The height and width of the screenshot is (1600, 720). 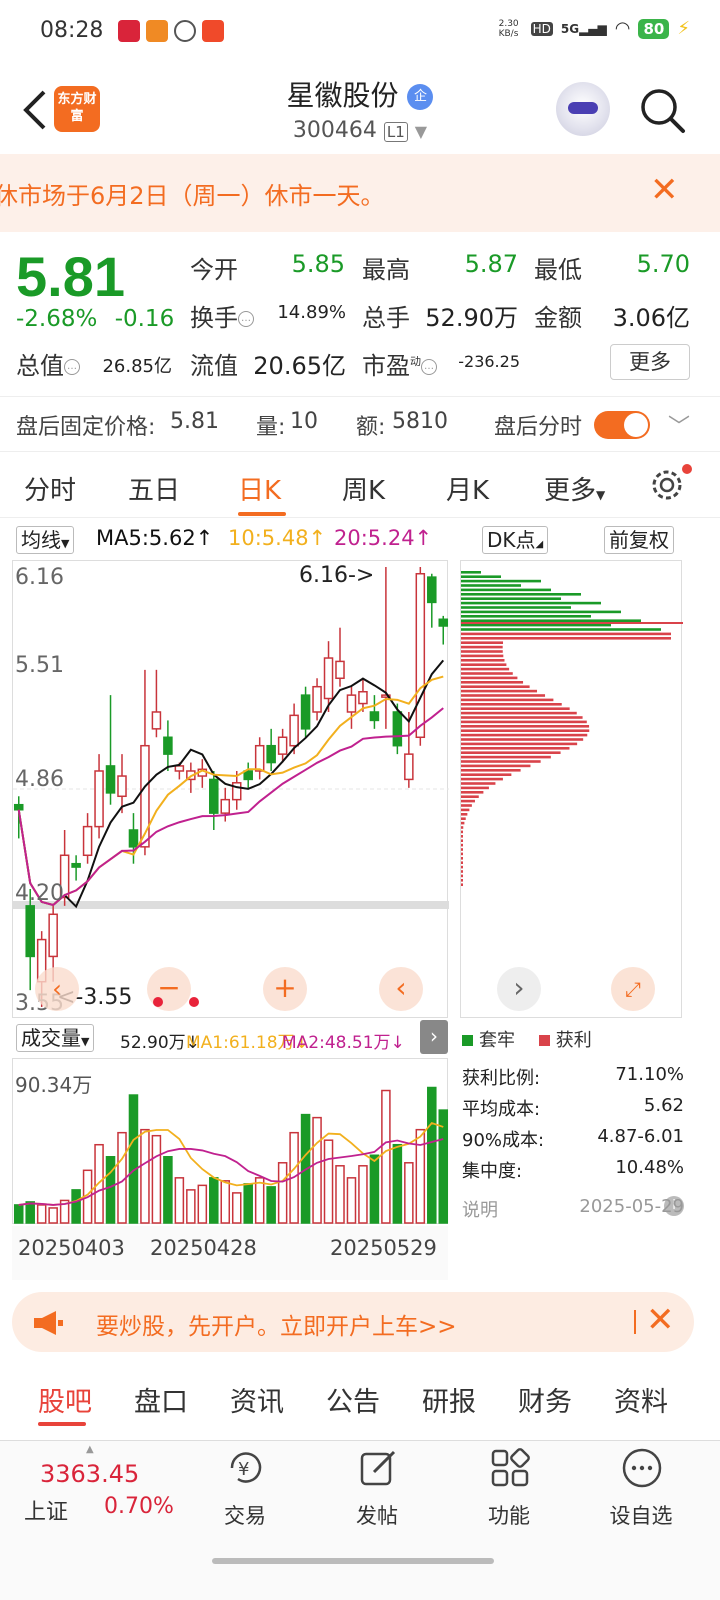 I want to click on enterprise-badge: 企, so click(x=420, y=97).